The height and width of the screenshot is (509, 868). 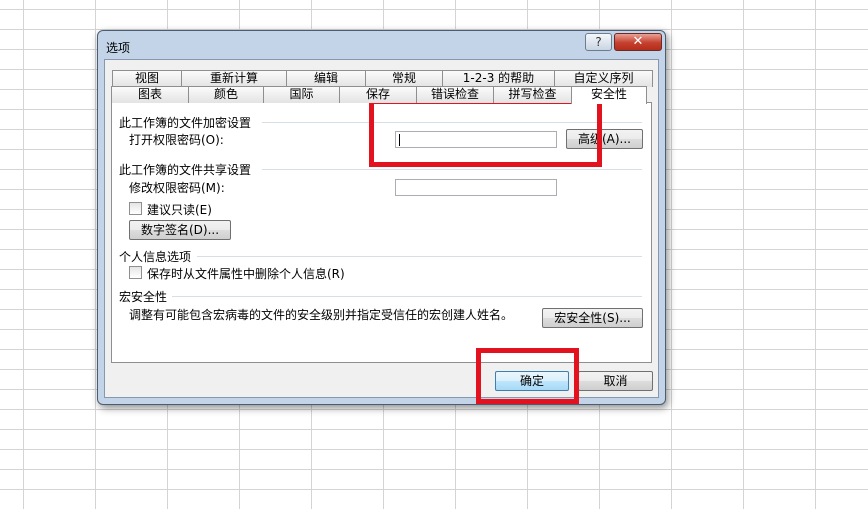 I want to click on help-button: ?, so click(x=598, y=42).